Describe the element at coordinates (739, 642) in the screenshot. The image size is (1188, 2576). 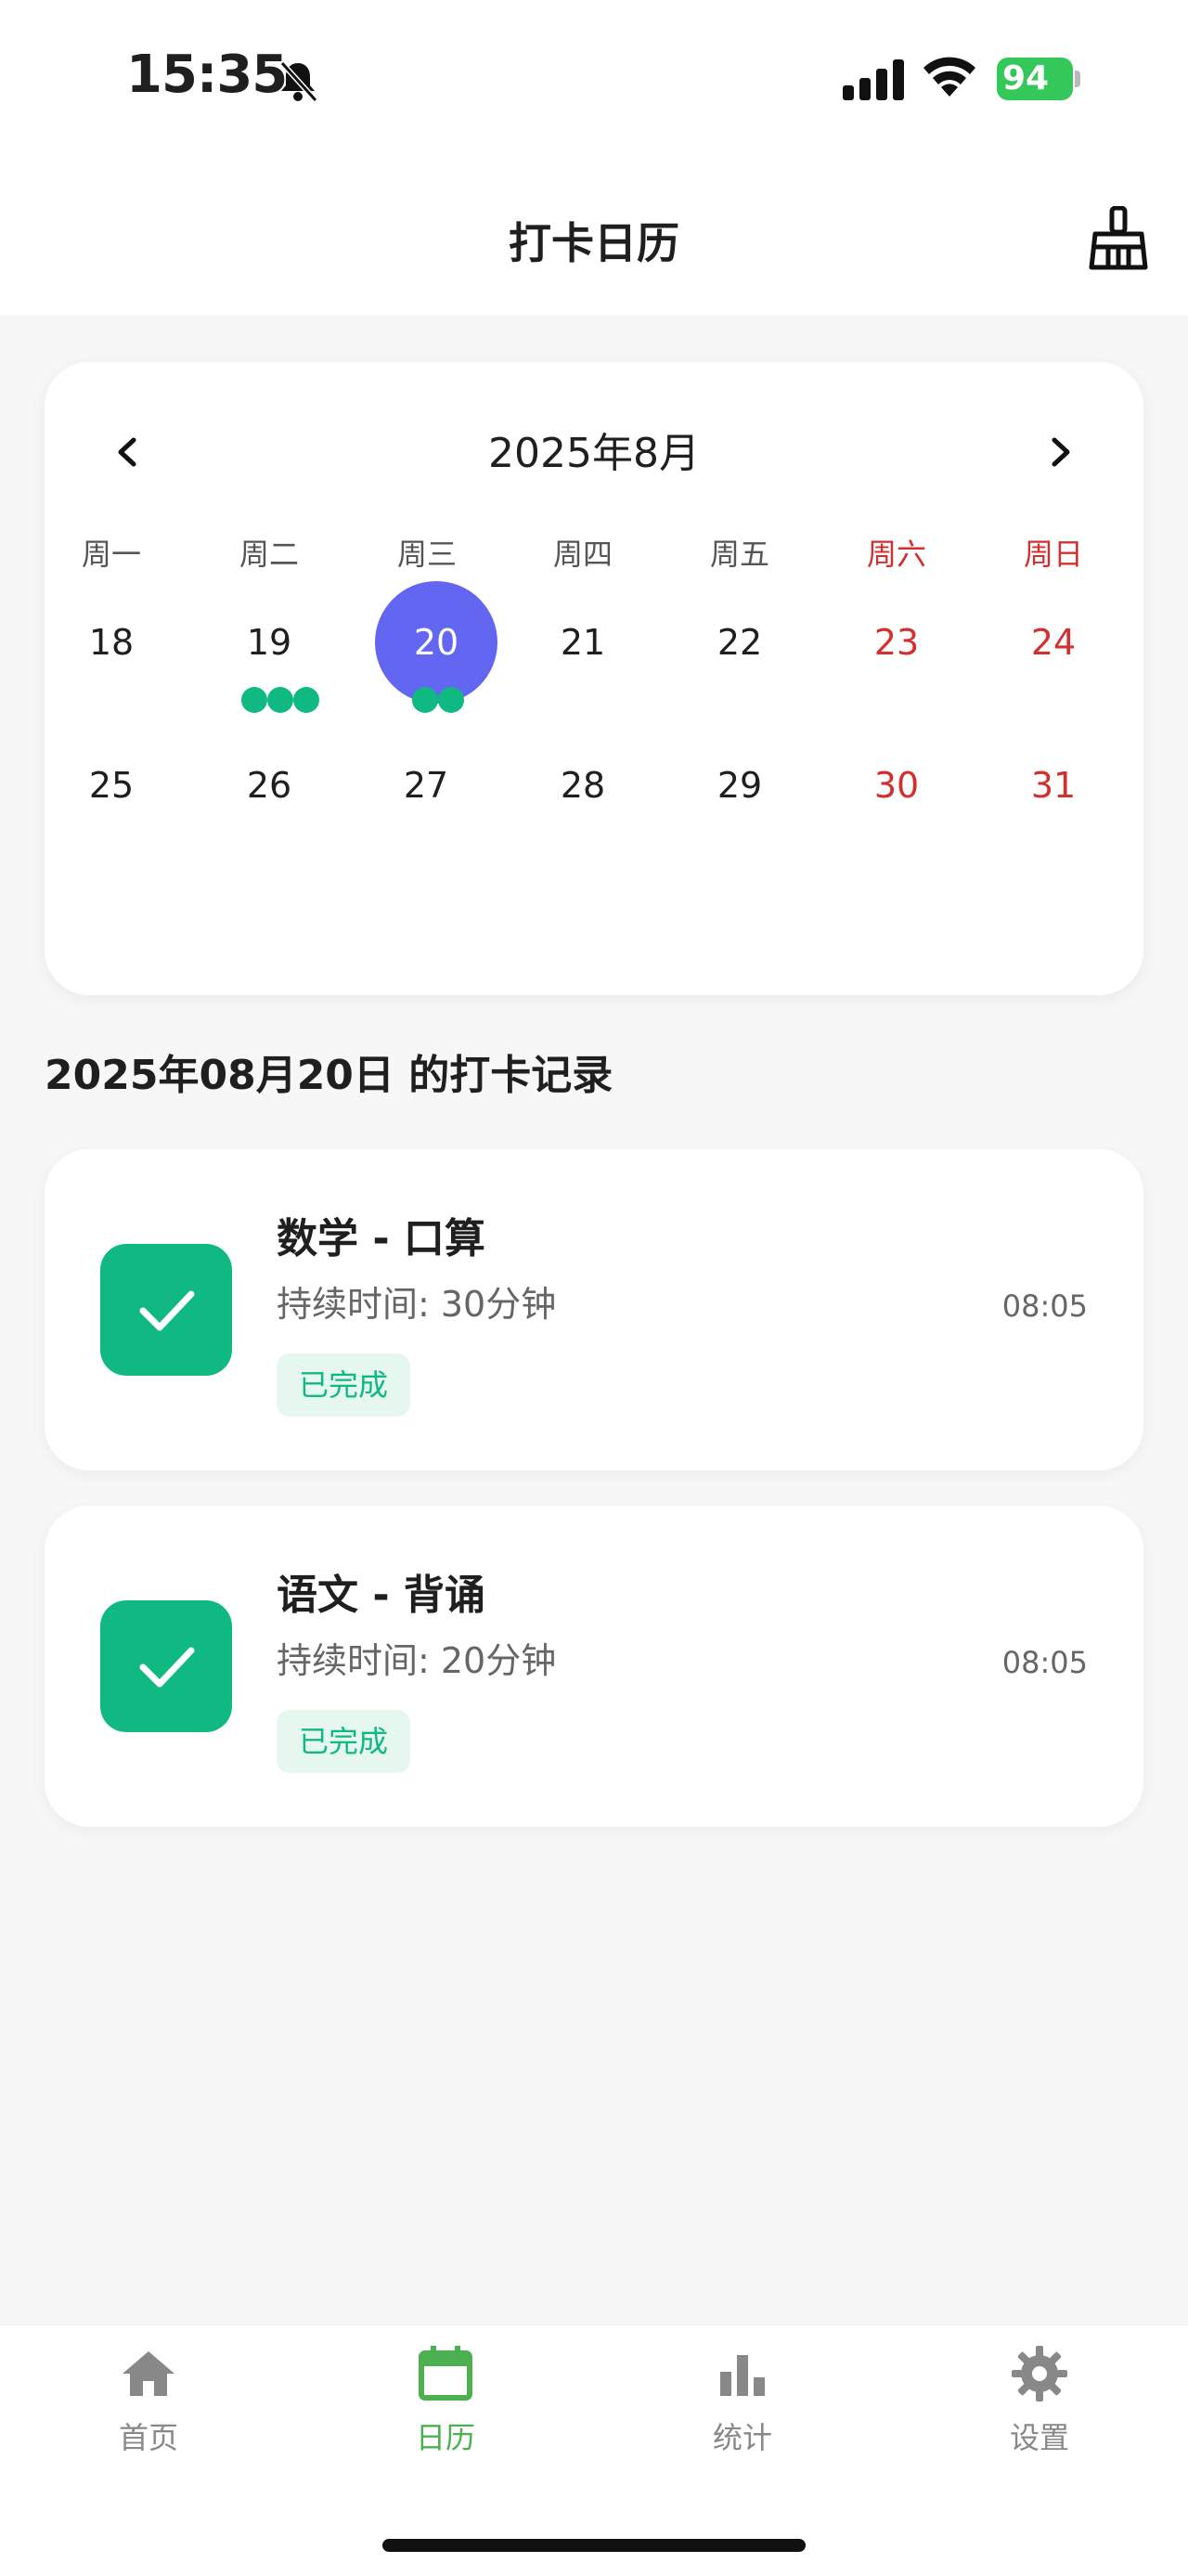
I see `calendar-day: 22` at that location.